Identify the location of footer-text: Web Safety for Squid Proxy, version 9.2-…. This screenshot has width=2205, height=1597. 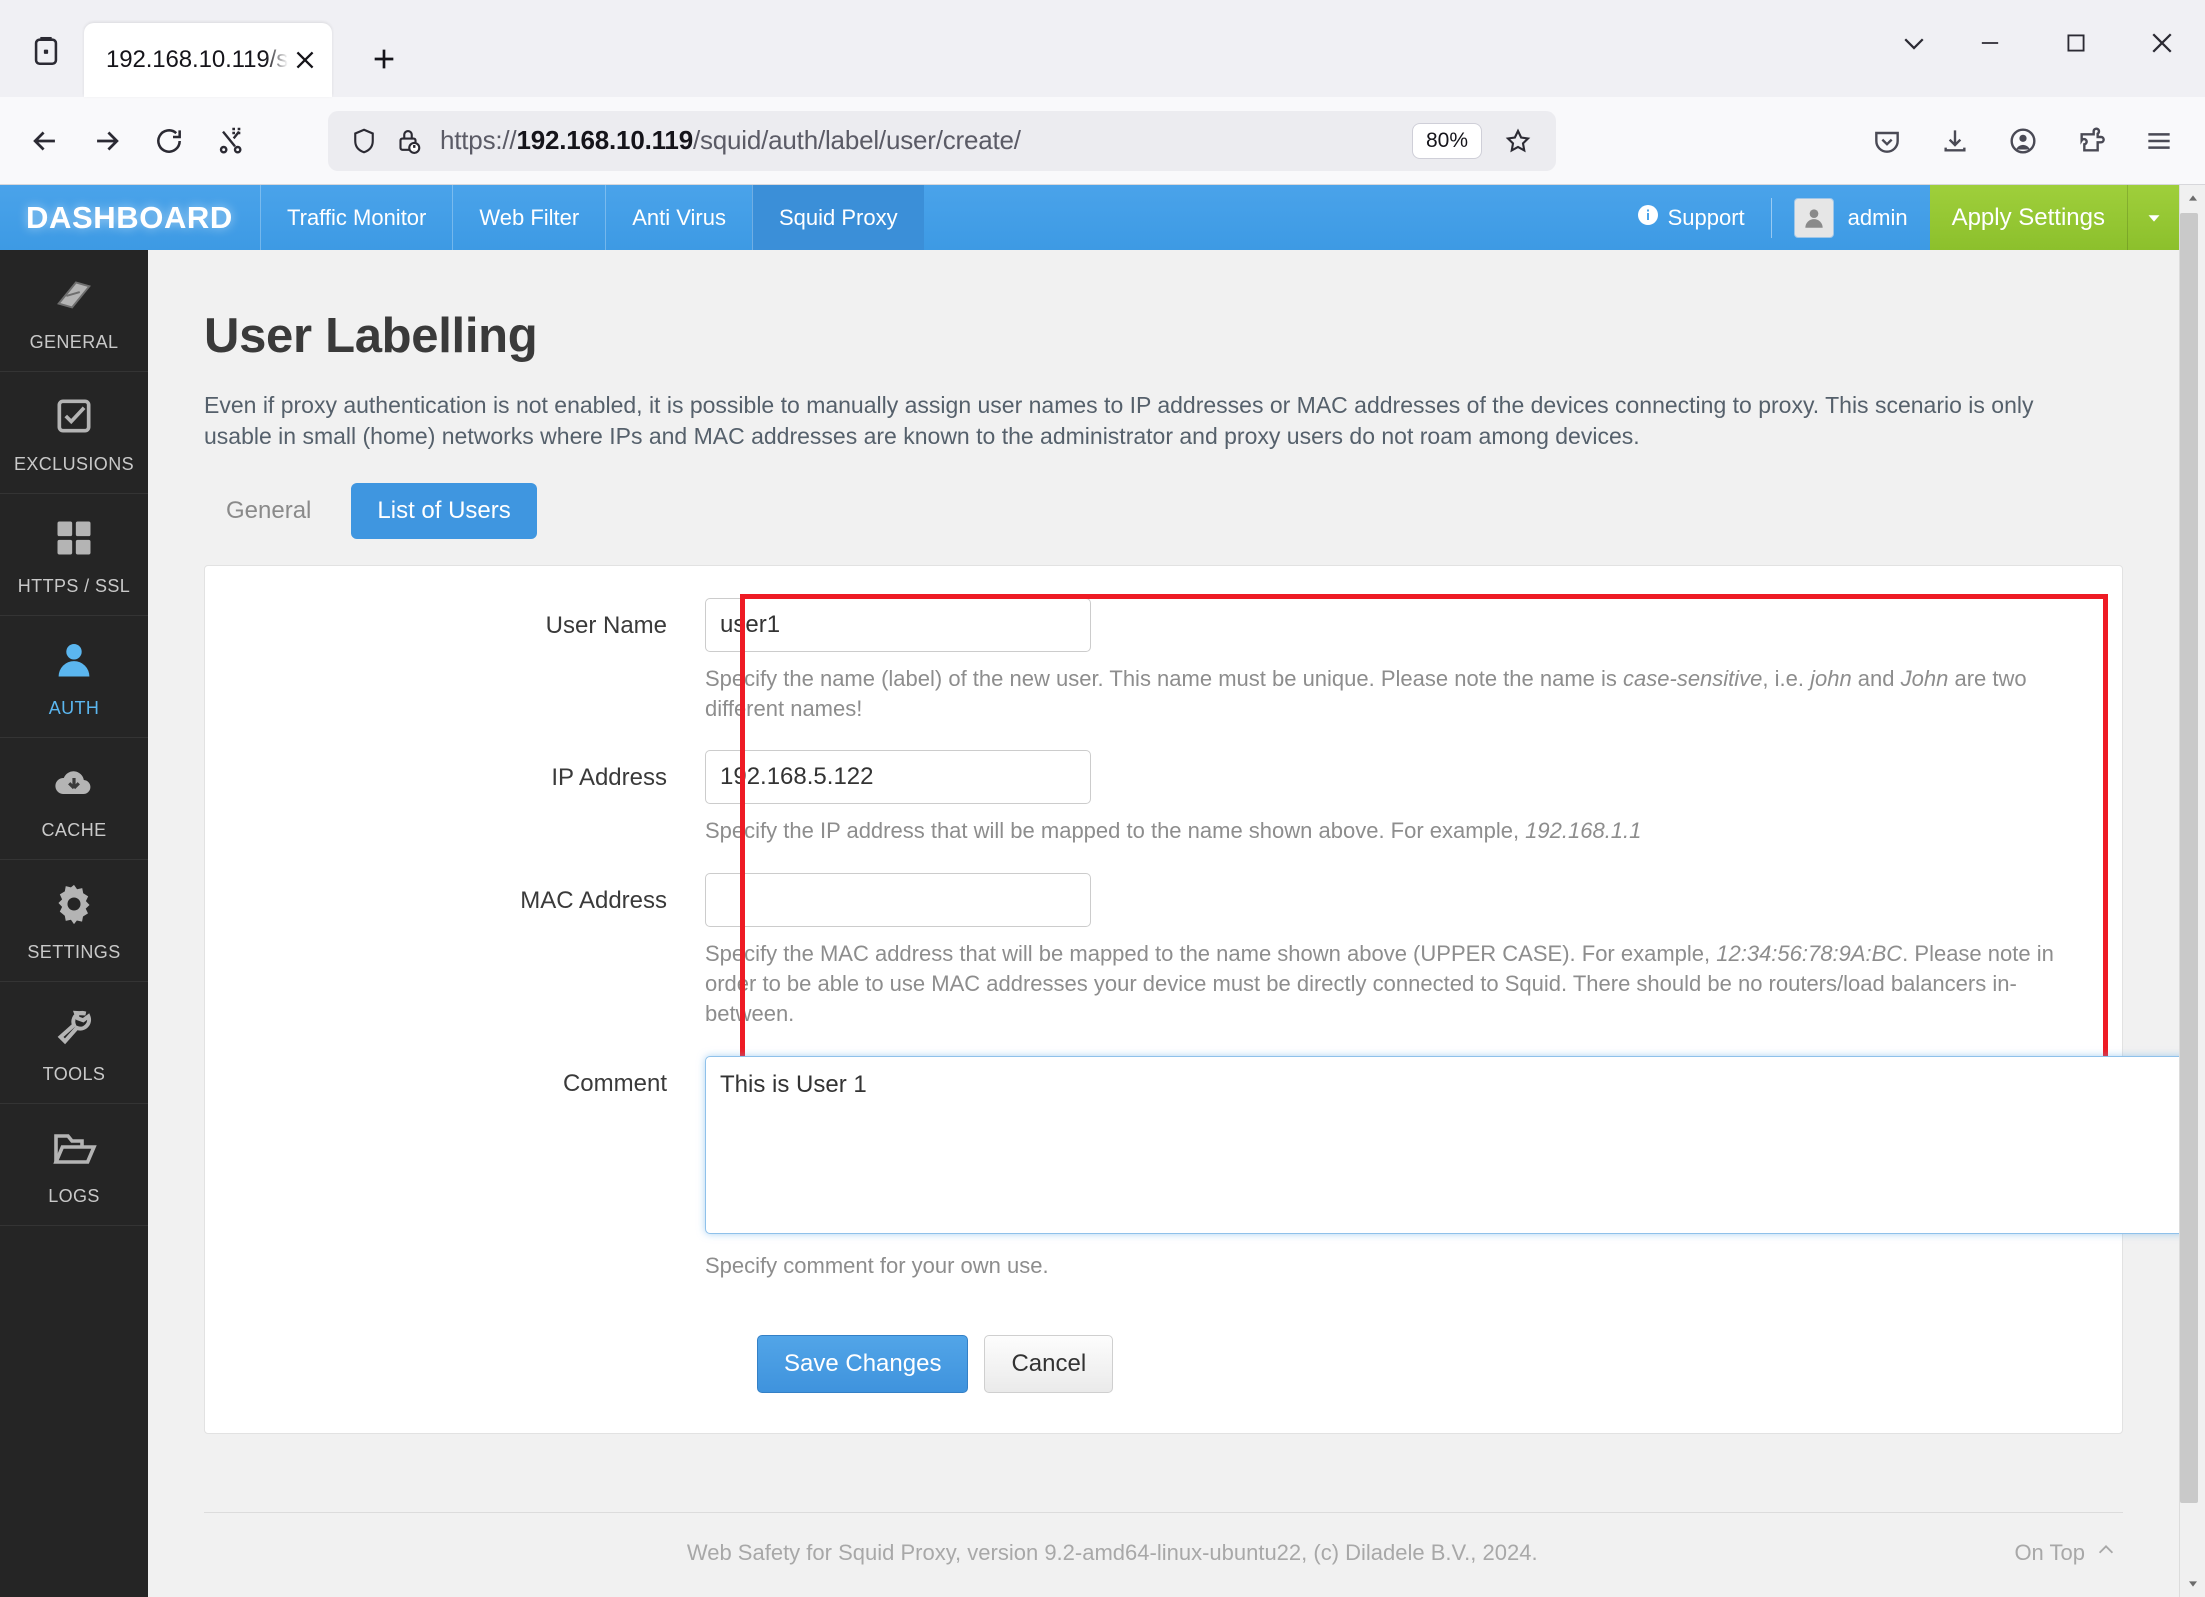
(1112, 1552).